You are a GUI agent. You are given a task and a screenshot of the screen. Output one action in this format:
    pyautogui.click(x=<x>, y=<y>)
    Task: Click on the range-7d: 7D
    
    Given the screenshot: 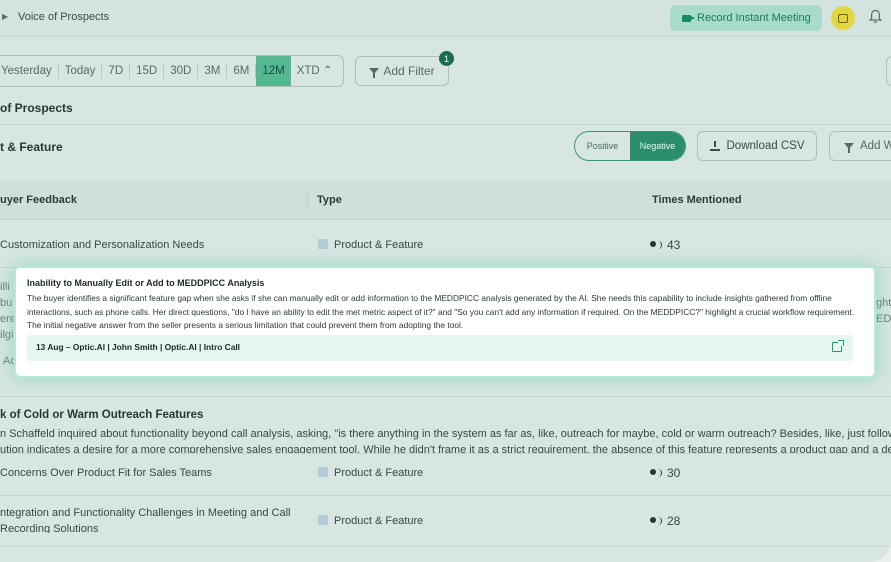 What is the action you would take?
    pyautogui.click(x=116, y=71)
    